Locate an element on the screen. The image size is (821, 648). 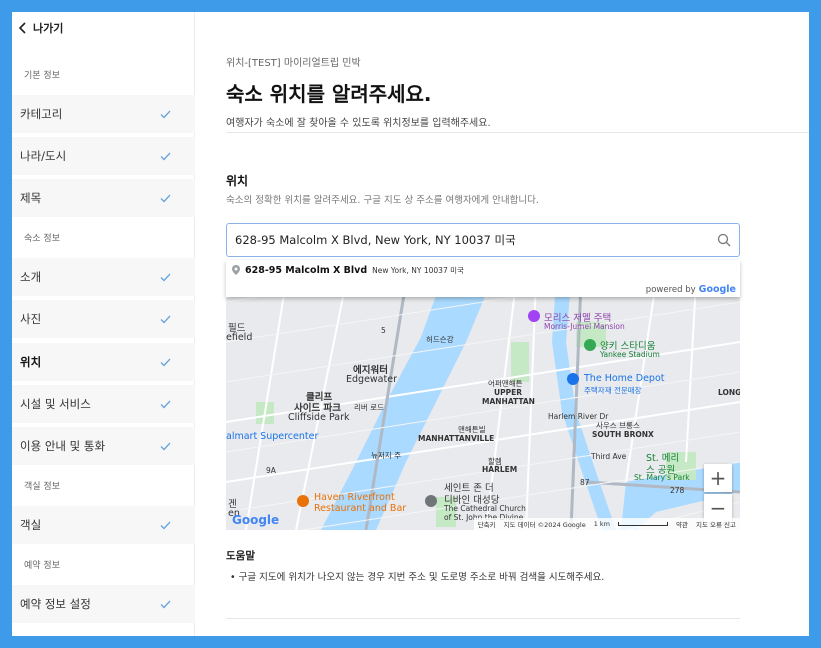
sidebar-item-label: 제목 is located at coordinates (31, 198).